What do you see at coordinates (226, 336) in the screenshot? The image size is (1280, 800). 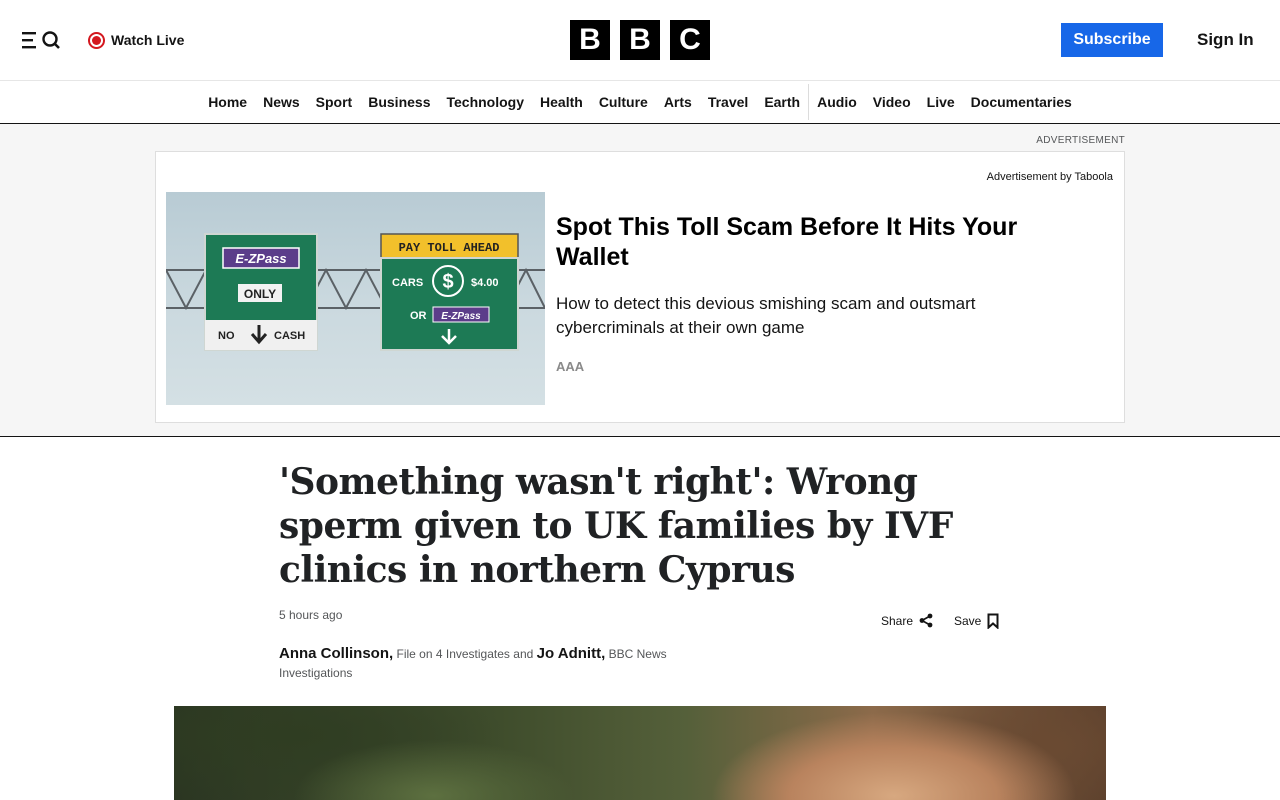 I see `sign1-no-text: NO` at bounding box center [226, 336].